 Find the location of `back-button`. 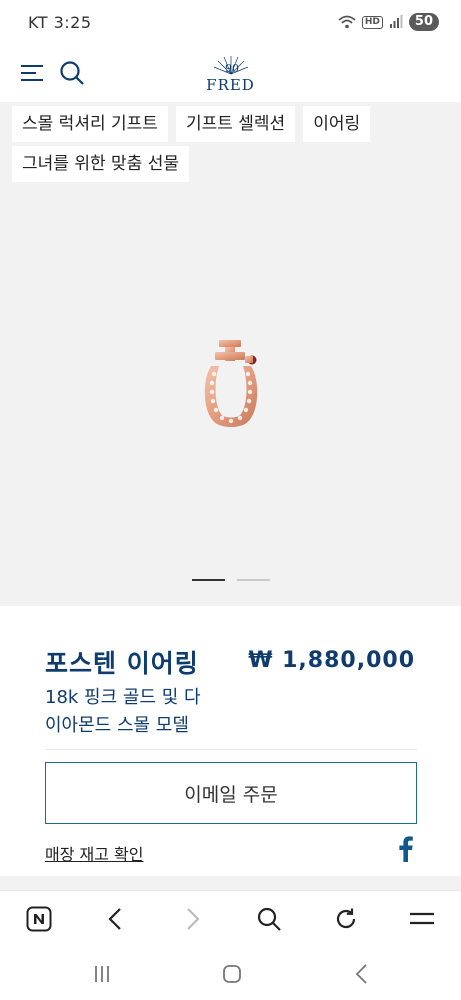

back-button is located at coordinates (115, 919).